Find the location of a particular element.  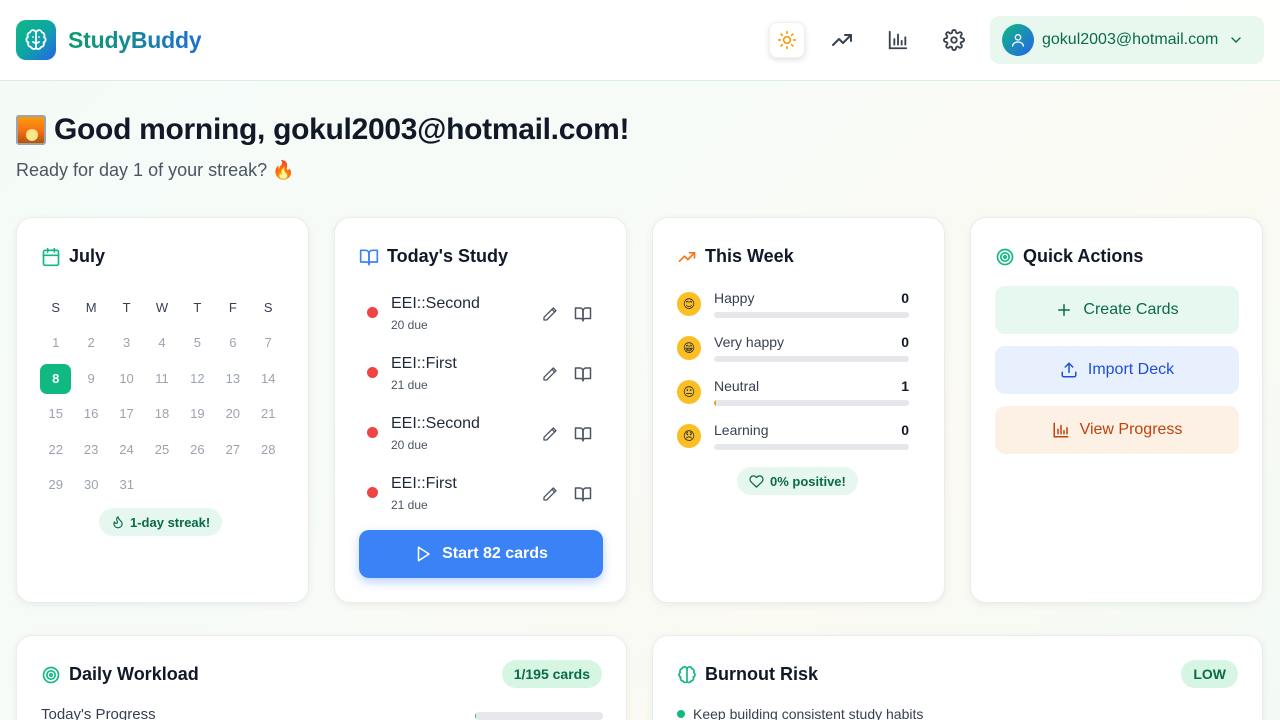

calendar-day: 13 is located at coordinates (232, 379).